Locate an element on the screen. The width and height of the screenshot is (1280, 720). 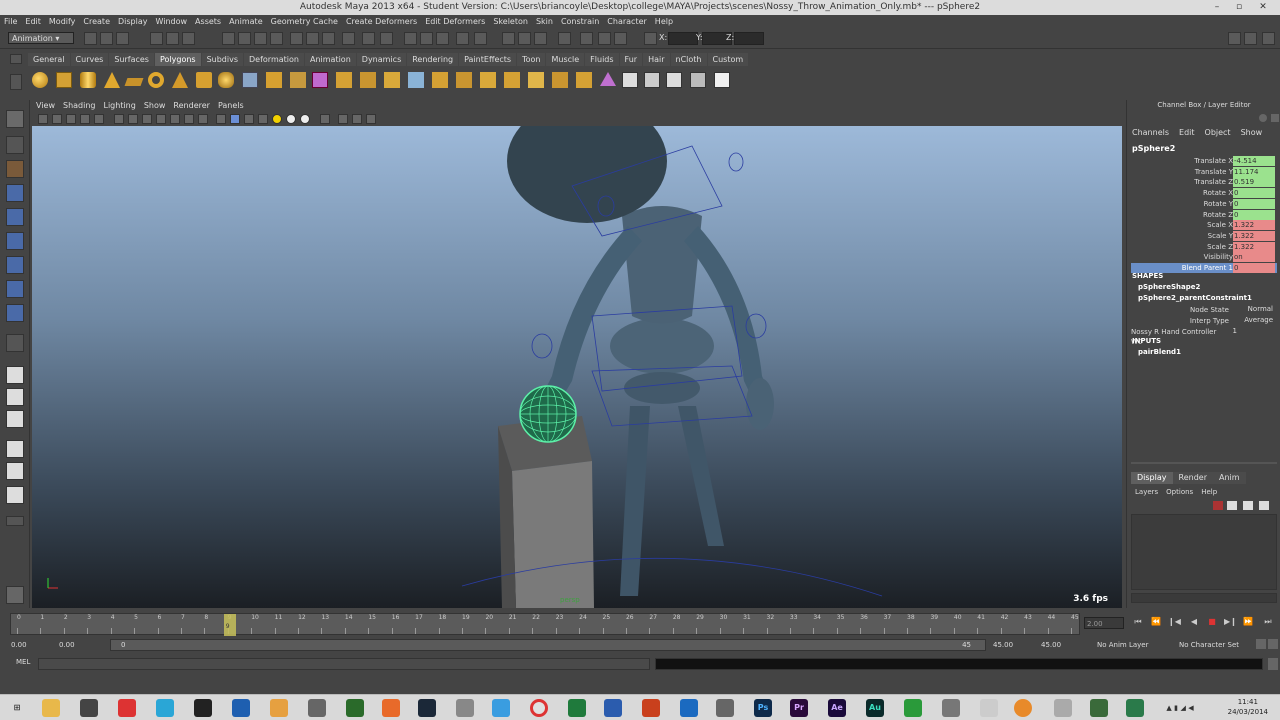
orange-app-icon is located at coordinates (1023, 708).